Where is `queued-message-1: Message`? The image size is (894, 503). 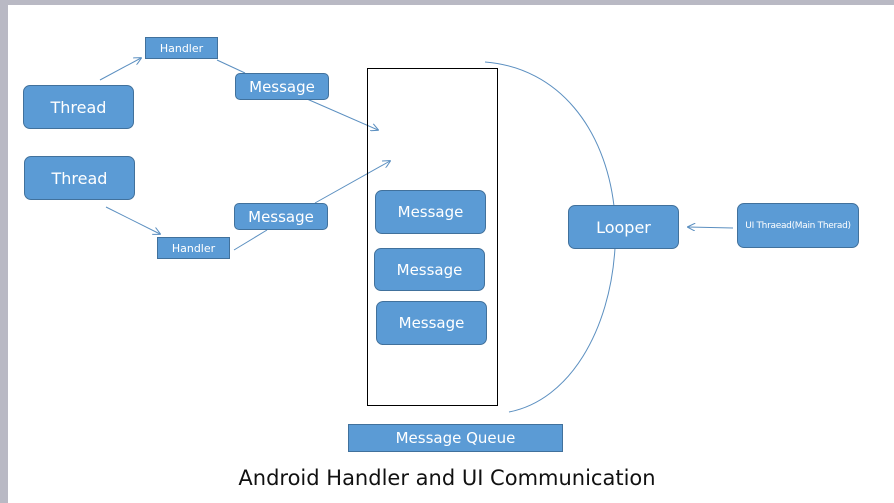
queued-message-1: Message is located at coordinates (430, 212).